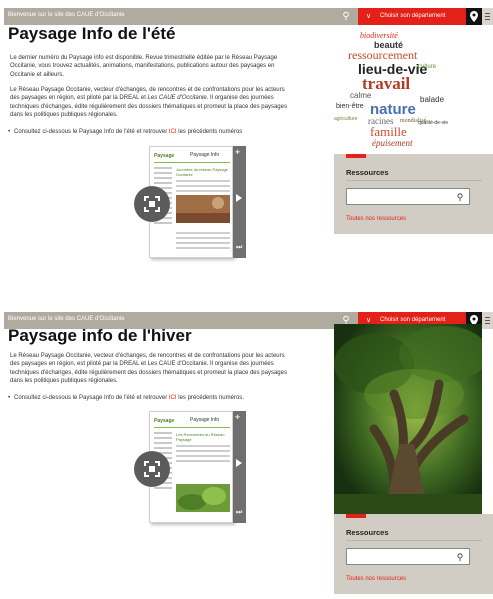 The image size is (493, 599). Describe the element at coordinates (383, 55) in the screenshot. I see `wordcloud-word: ressourcement` at that location.